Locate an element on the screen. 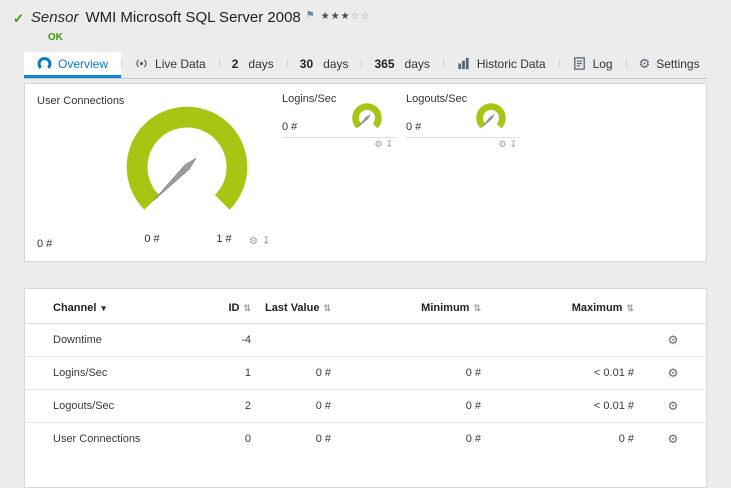 This screenshot has width=731, height=488. table-row: User Connections 0 0 # 0 # 0 # ⚙ is located at coordinates (365, 439).